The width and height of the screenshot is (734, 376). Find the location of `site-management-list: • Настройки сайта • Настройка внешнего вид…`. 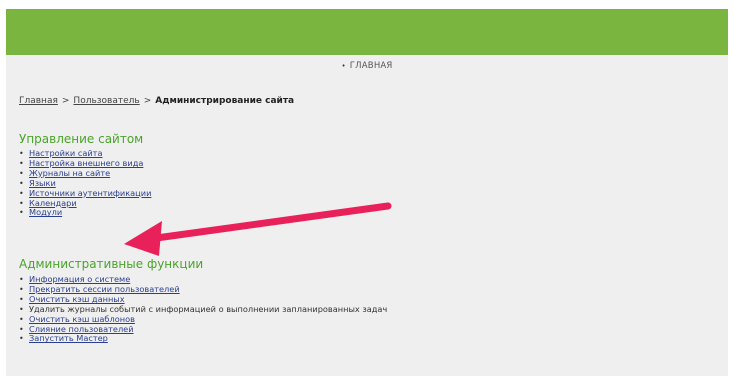

site-management-list: • Настройки сайта • Настройка внешнего вид… is located at coordinates (85, 183).